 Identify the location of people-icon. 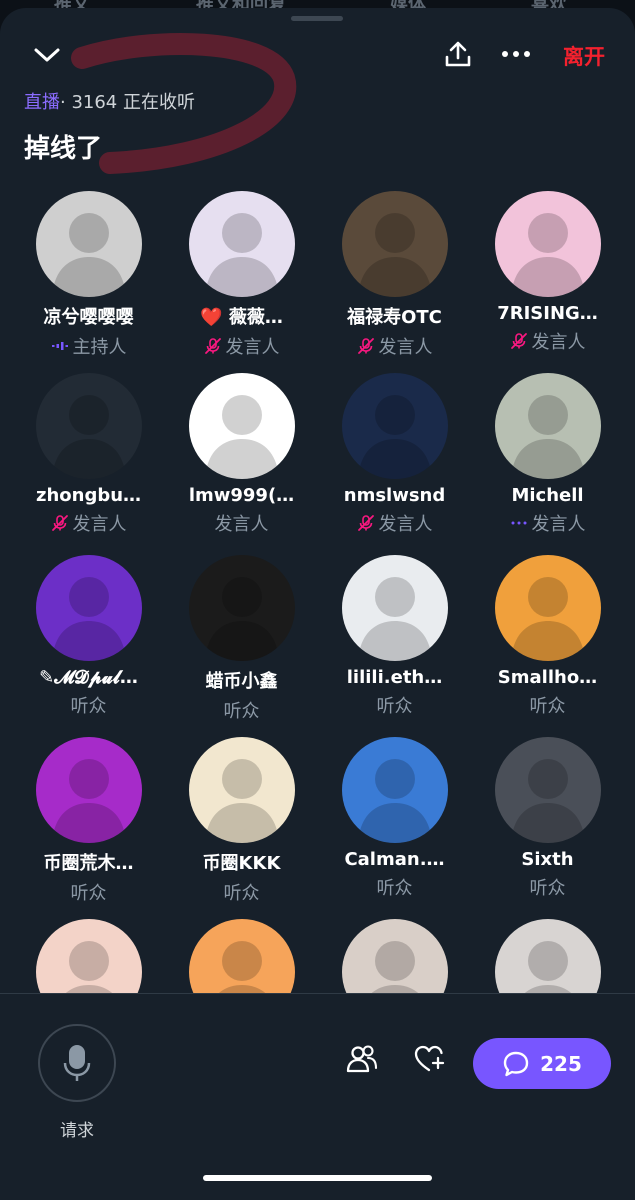
(362, 1059).